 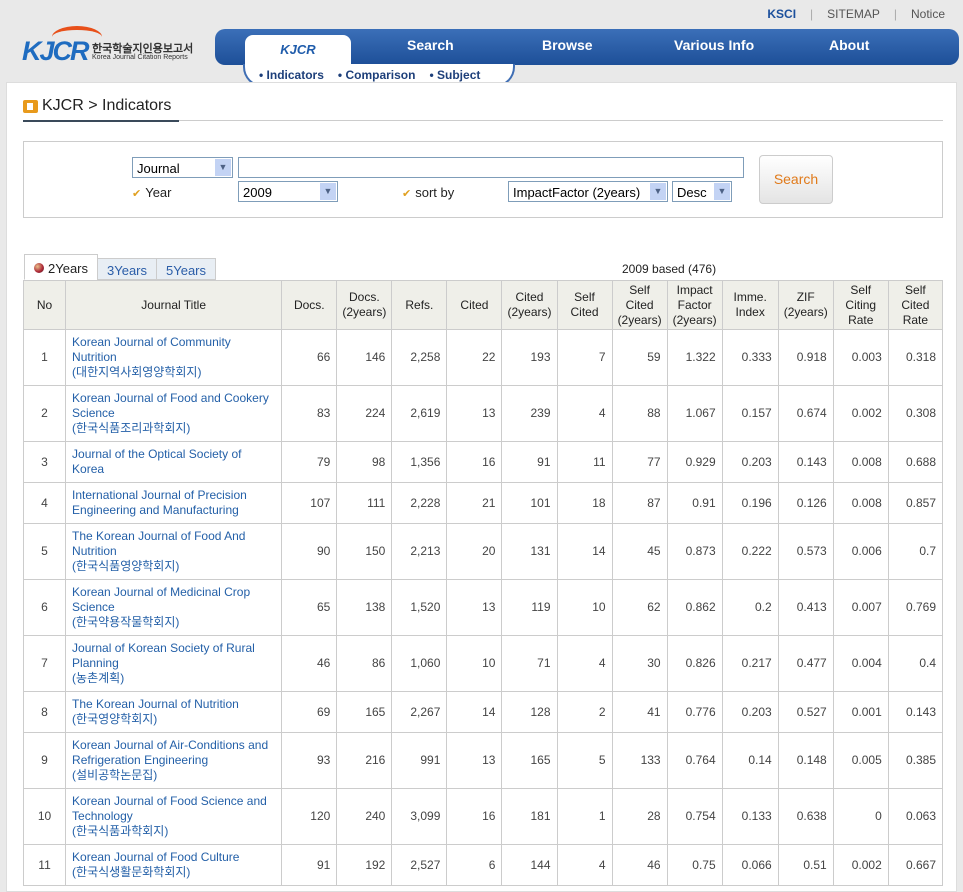 I want to click on column-header: Self Cited Rate, so click(x=915, y=305).